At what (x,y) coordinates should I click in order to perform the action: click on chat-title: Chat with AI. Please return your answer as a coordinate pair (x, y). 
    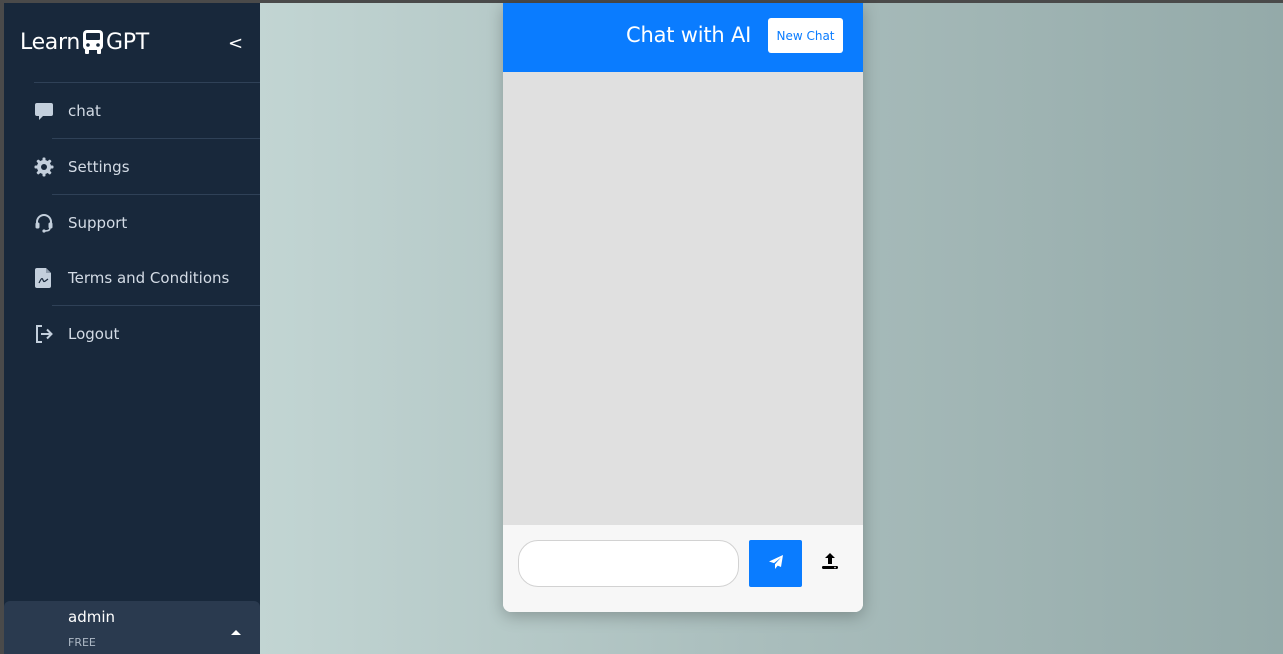
    Looking at the image, I should click on (689, 35).